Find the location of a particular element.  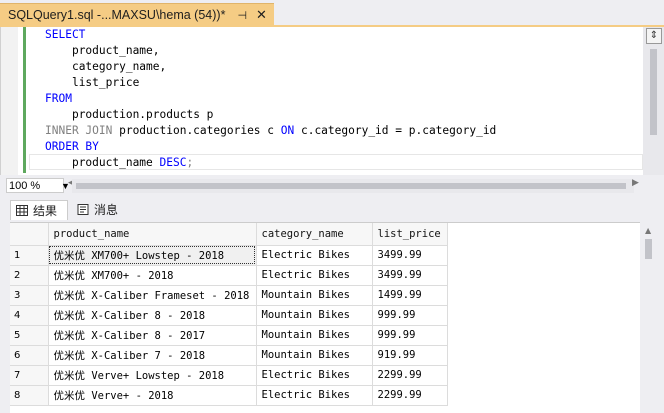

editor-vertical-scrollbar: ⇕ is located at coordinates (653, 101).